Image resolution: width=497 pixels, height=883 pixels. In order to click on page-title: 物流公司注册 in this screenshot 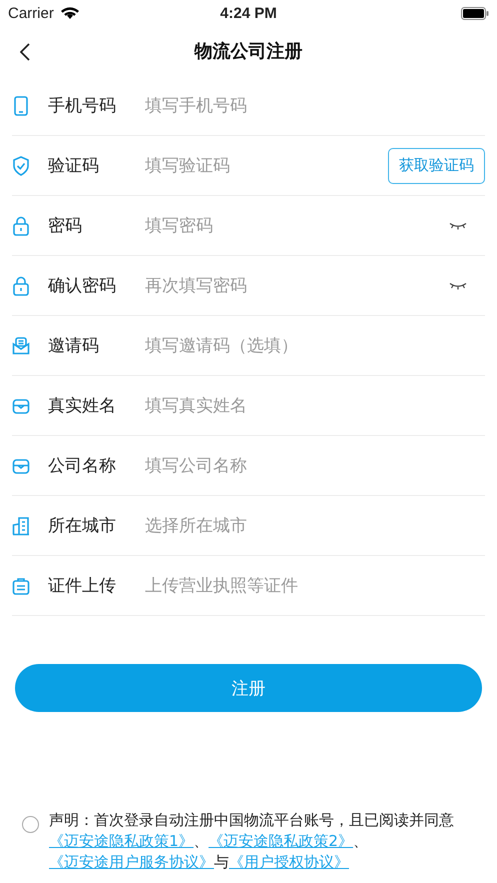, I will do `click(248, 51)`.